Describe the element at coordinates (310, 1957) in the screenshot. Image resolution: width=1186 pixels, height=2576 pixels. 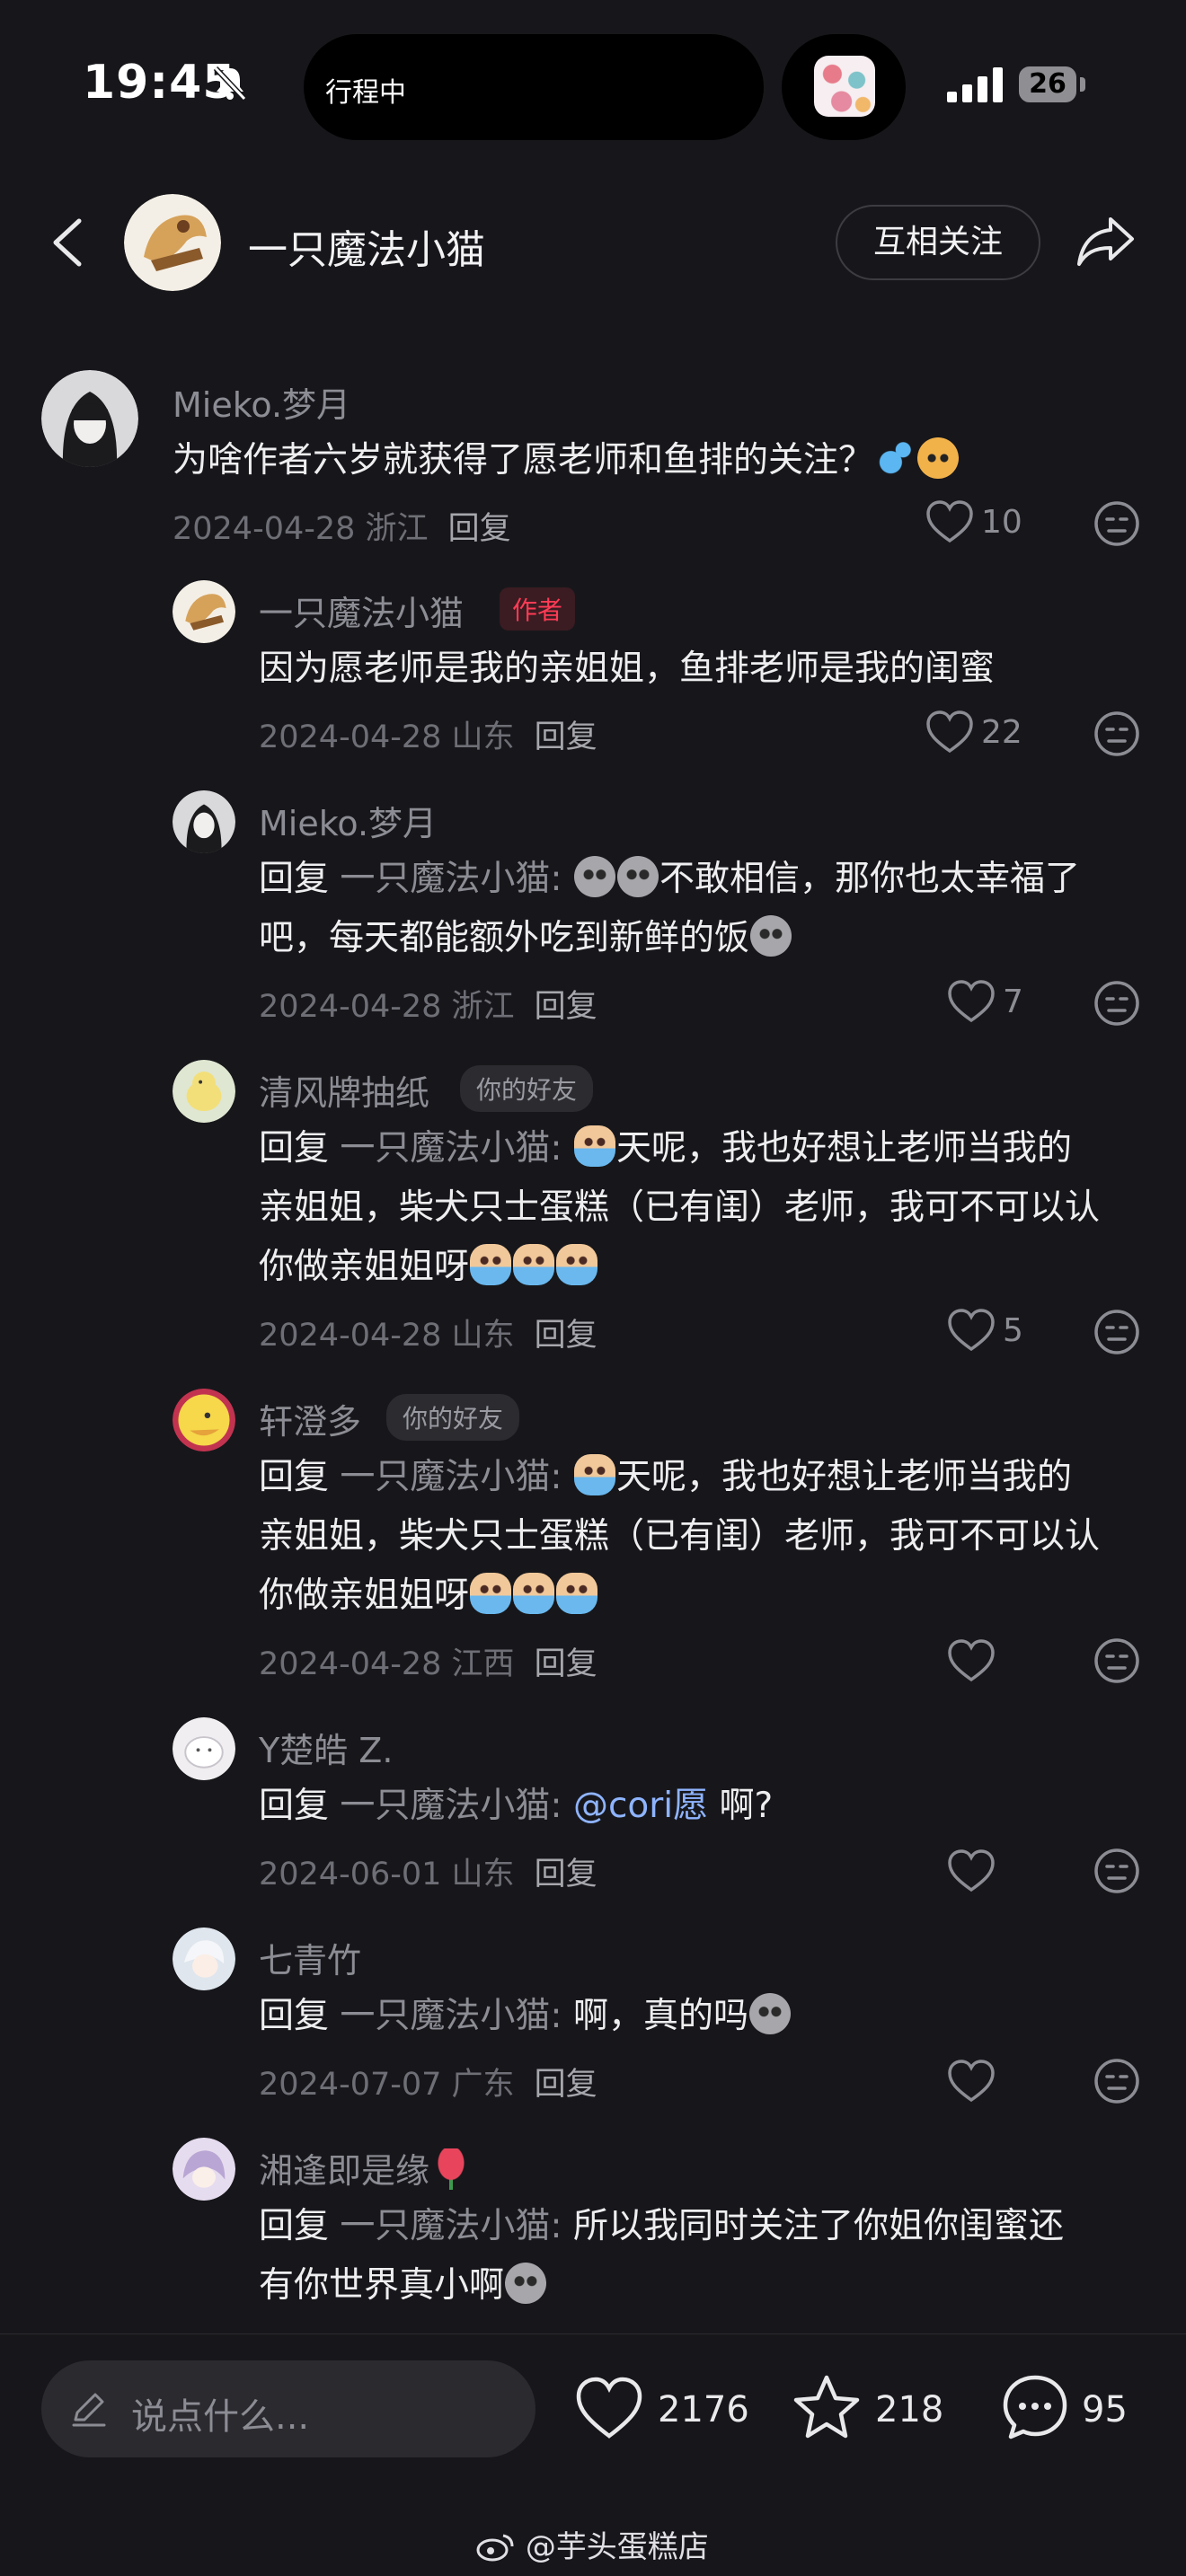
I see `comment-username: 七青竹` at that location.